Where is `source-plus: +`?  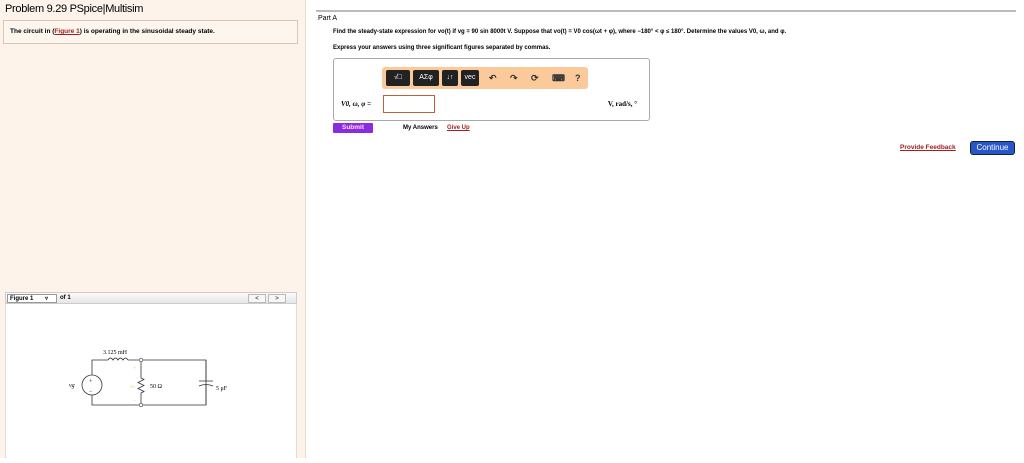
source-plus: + is located at coordinates (91, 382).